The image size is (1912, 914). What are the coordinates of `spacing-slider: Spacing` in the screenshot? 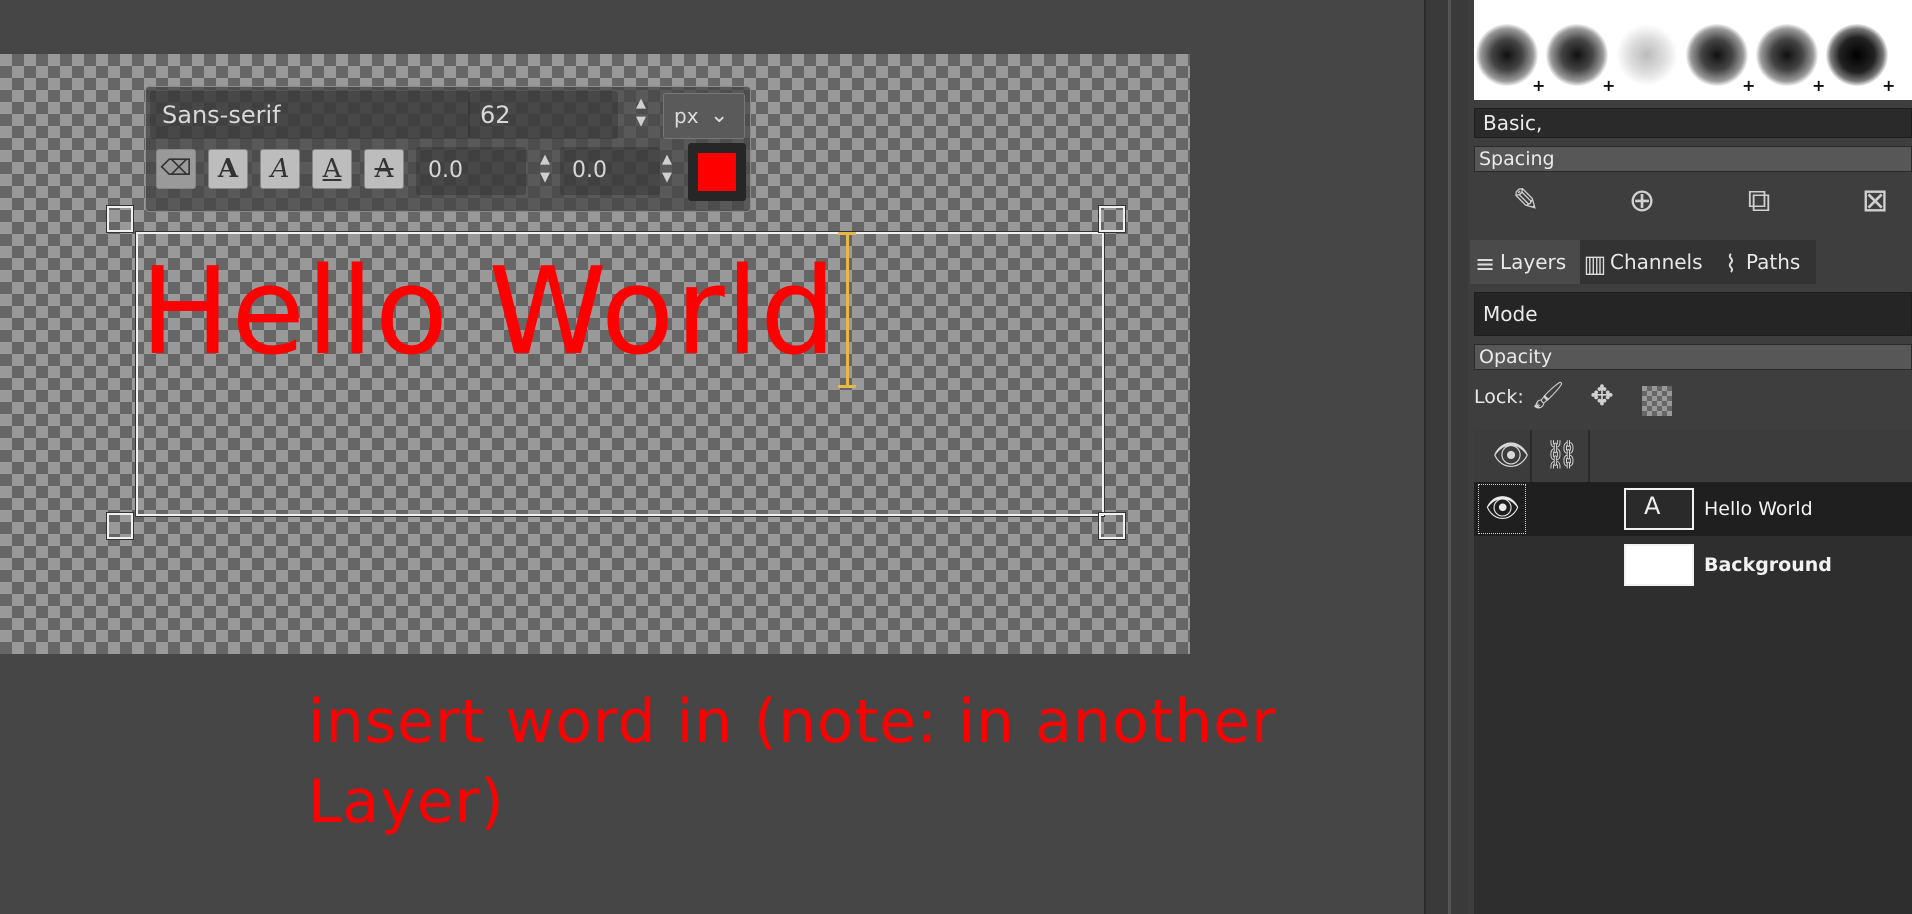 It's located at (1693, 159).